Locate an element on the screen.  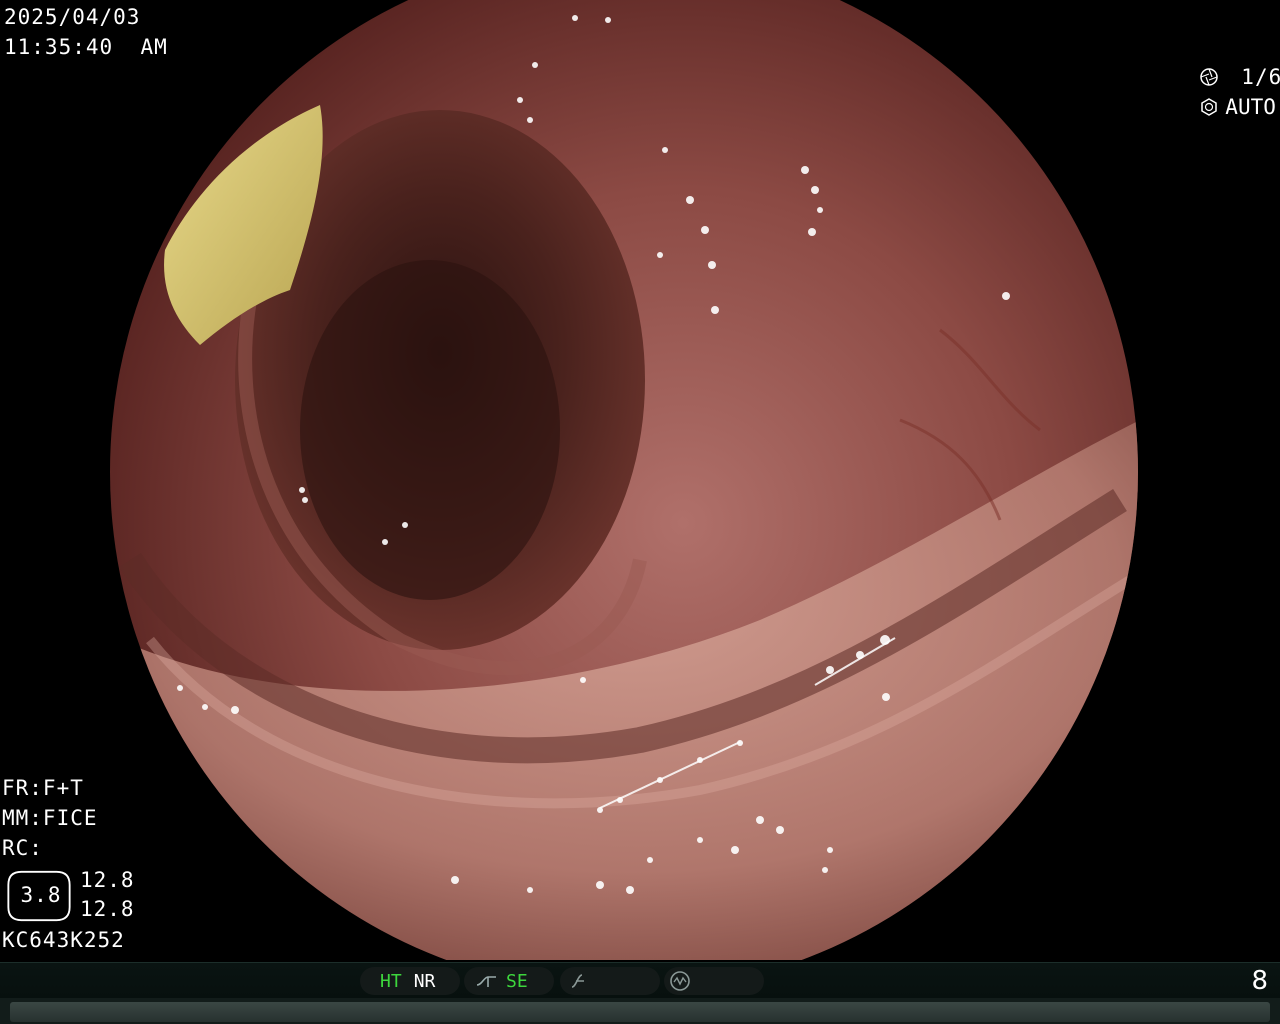
tone-curve-icon is located at coordinates (486, 981).